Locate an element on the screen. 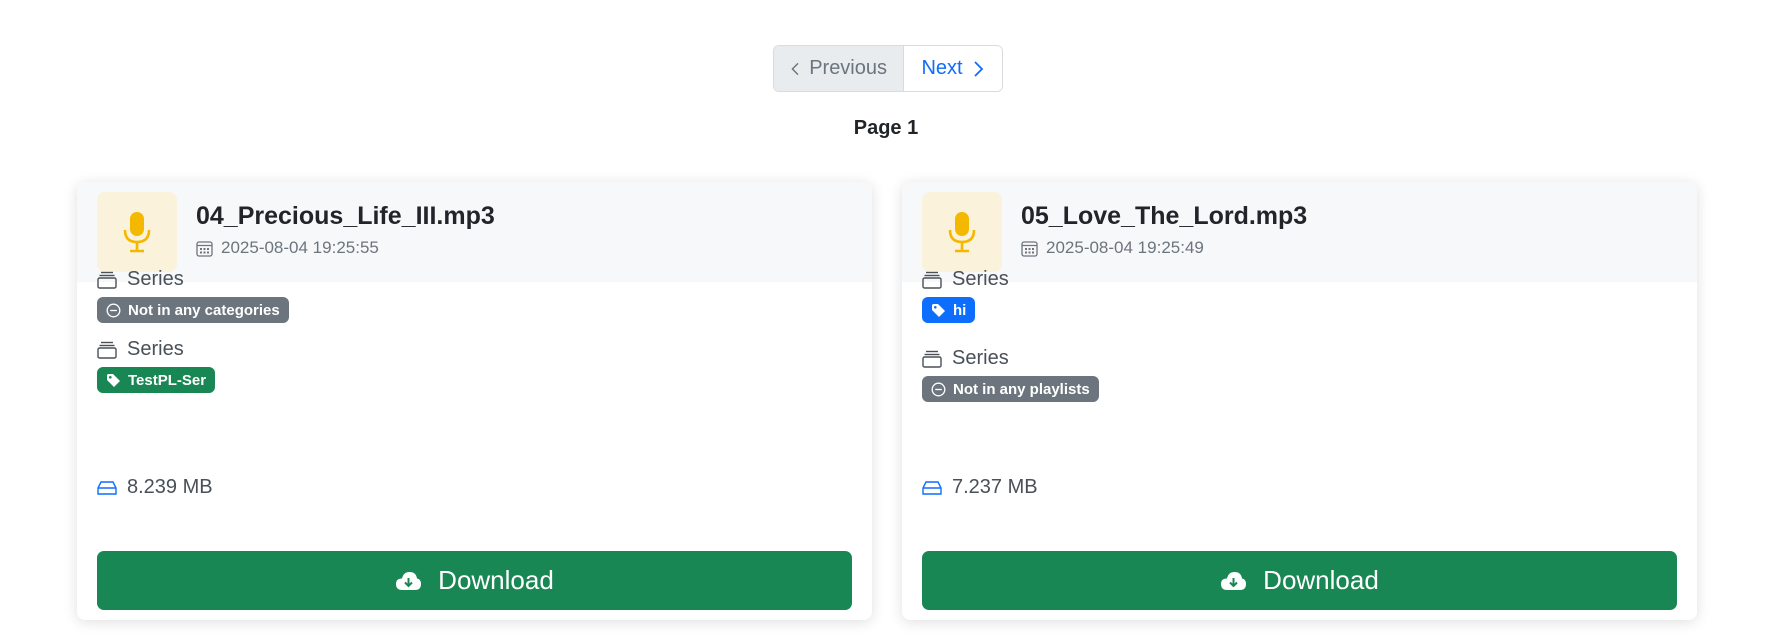 The image size is (1772, 635). file-date: 2025-08-04 19:25:55 is located at coordinates (287, 248).